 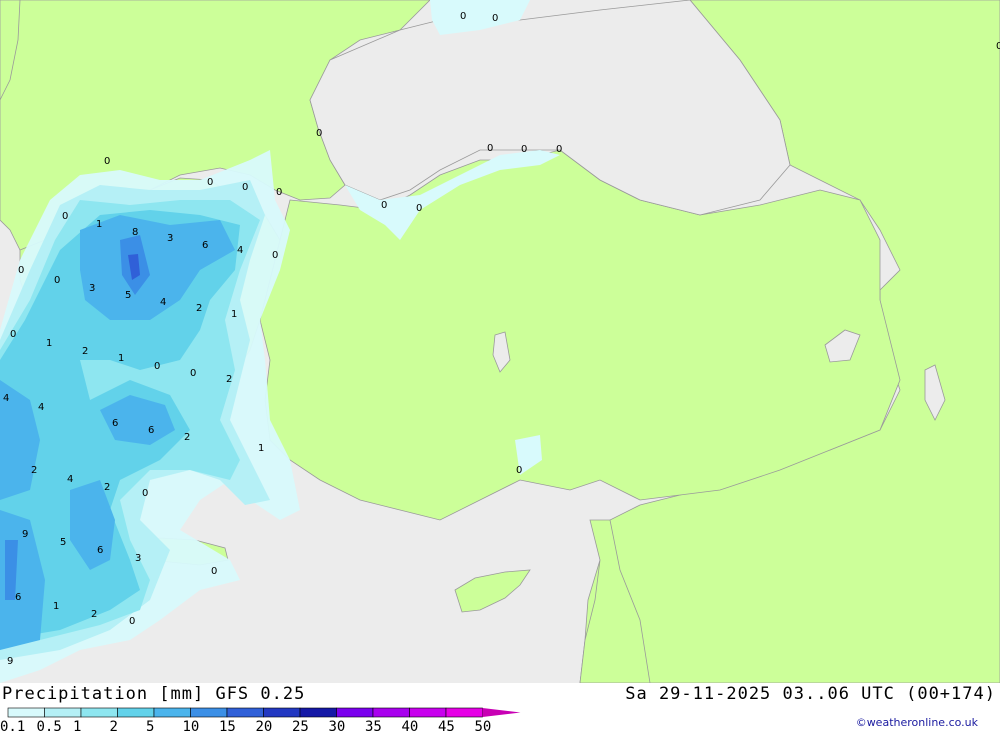 I want to click on legend-tick-label: 25, so click(x=300, y=726).